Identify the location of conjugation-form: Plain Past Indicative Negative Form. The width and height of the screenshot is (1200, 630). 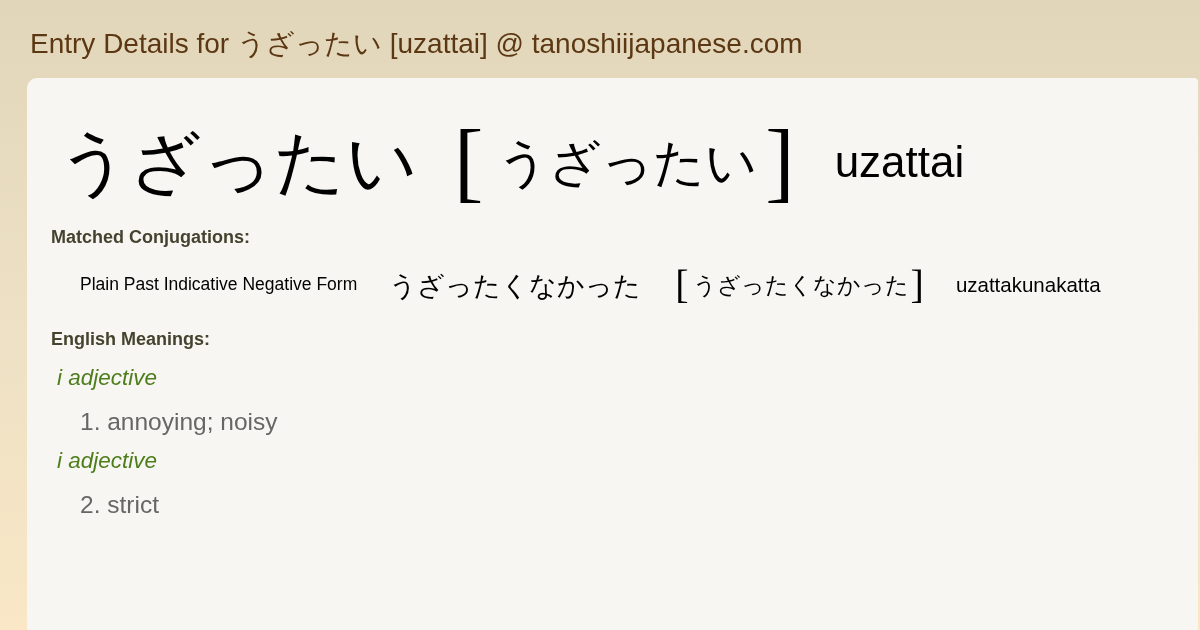
(219, 285).